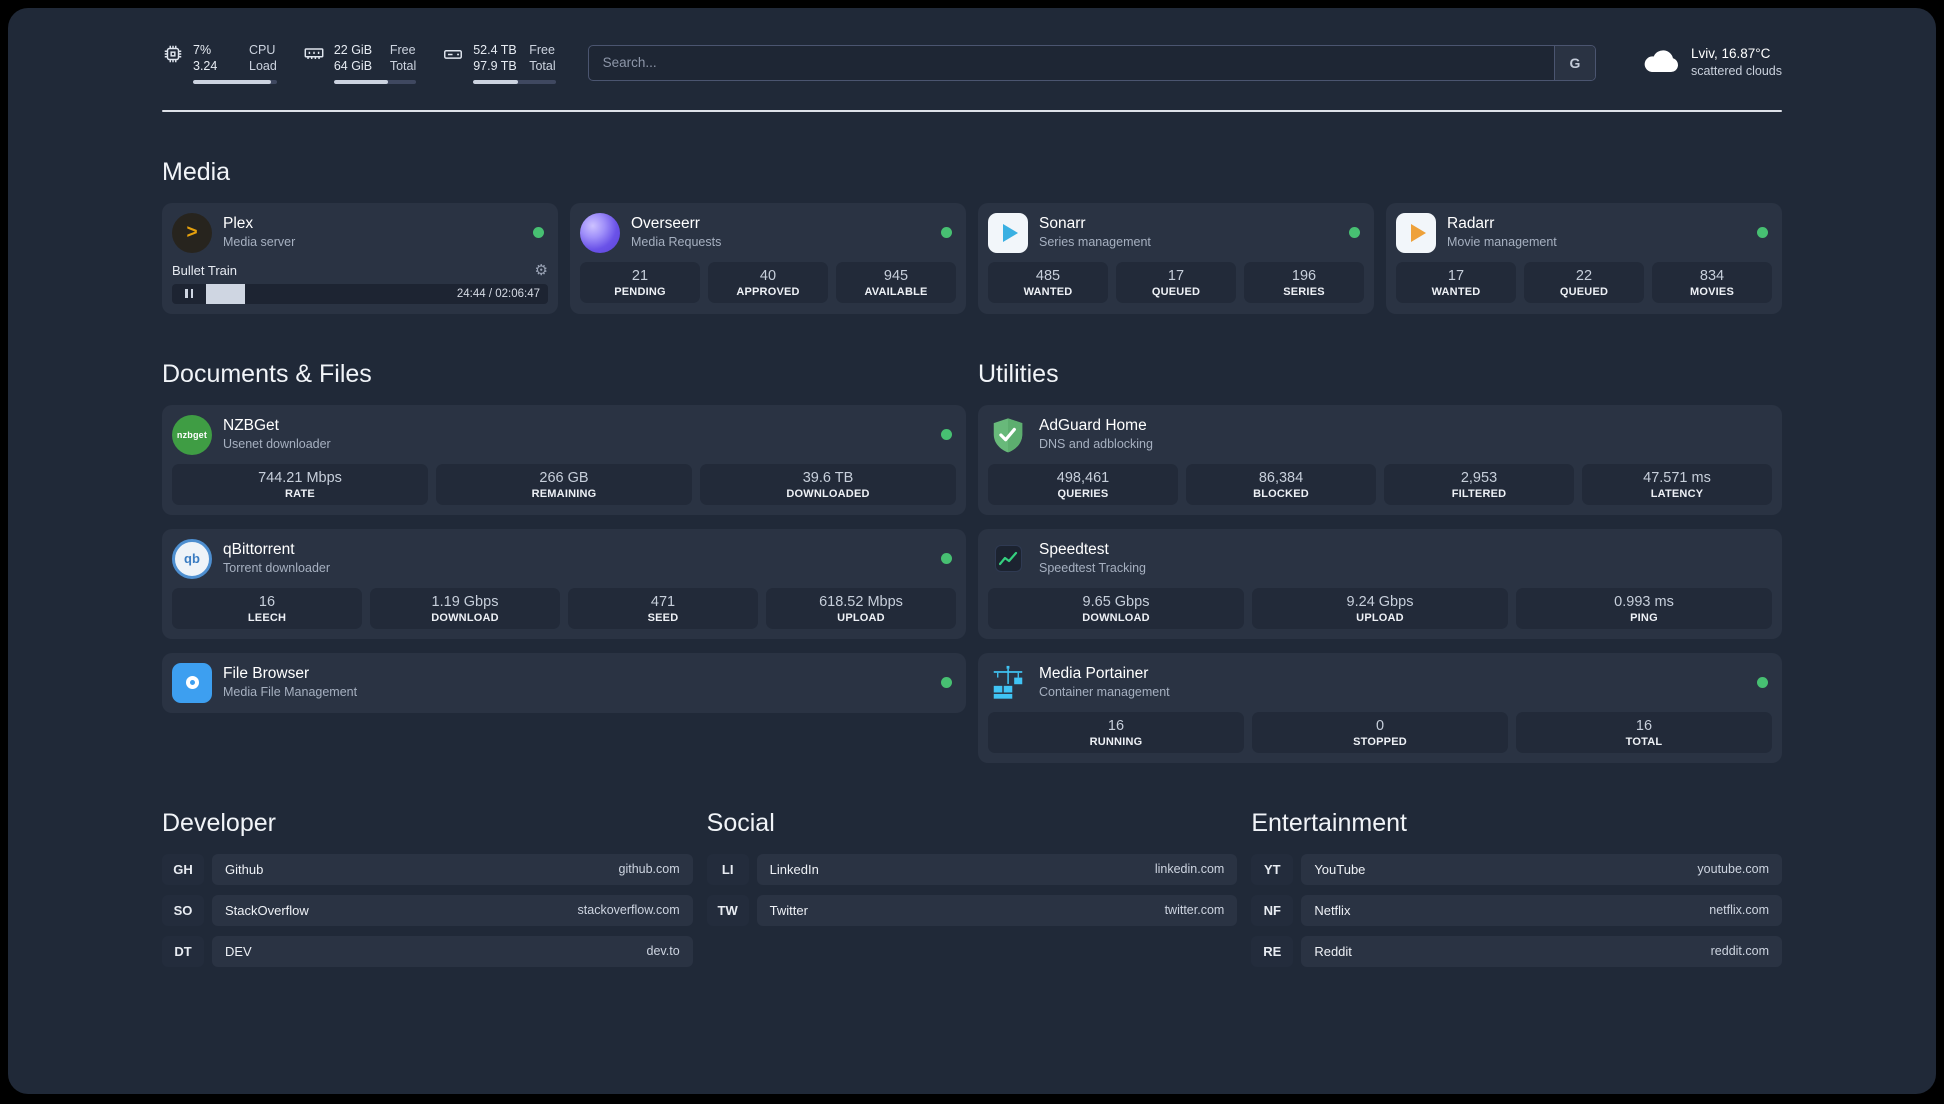 The width and height of the screenshot is (1944, 1104). I want to click on bookmark-github: GH Github github.com, so click(427, 869).